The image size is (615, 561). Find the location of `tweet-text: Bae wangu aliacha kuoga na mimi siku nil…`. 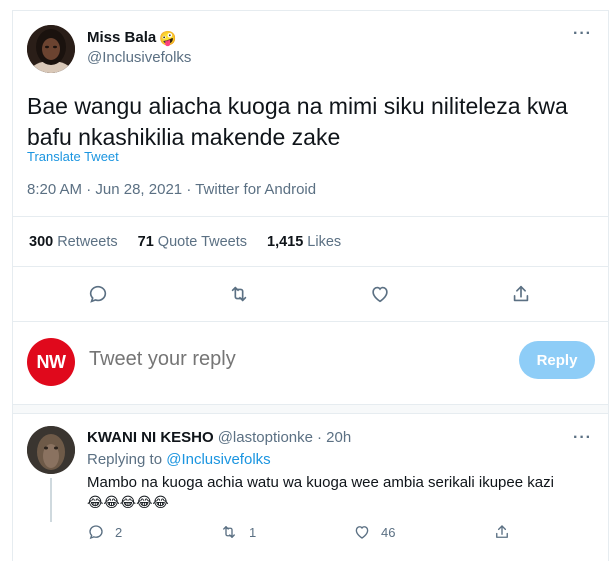

tweet-text: Bae wangu aliacha kuoga na mimi siku nil… is located at coordinates (297, 121).